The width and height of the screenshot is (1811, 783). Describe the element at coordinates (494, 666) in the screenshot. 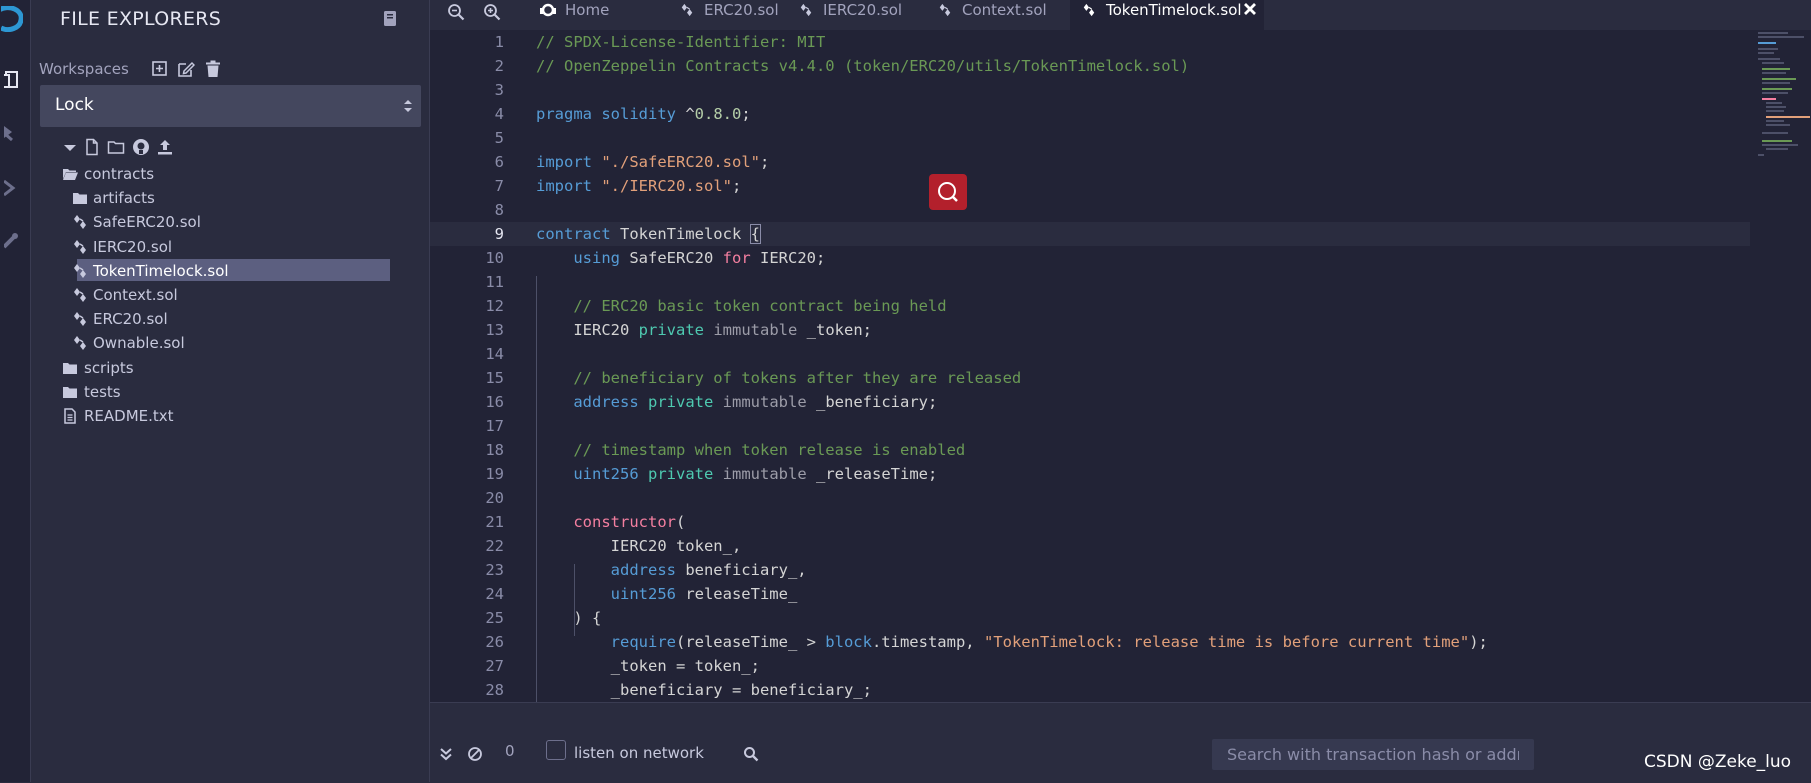

I see `line-number: 27` at that location.